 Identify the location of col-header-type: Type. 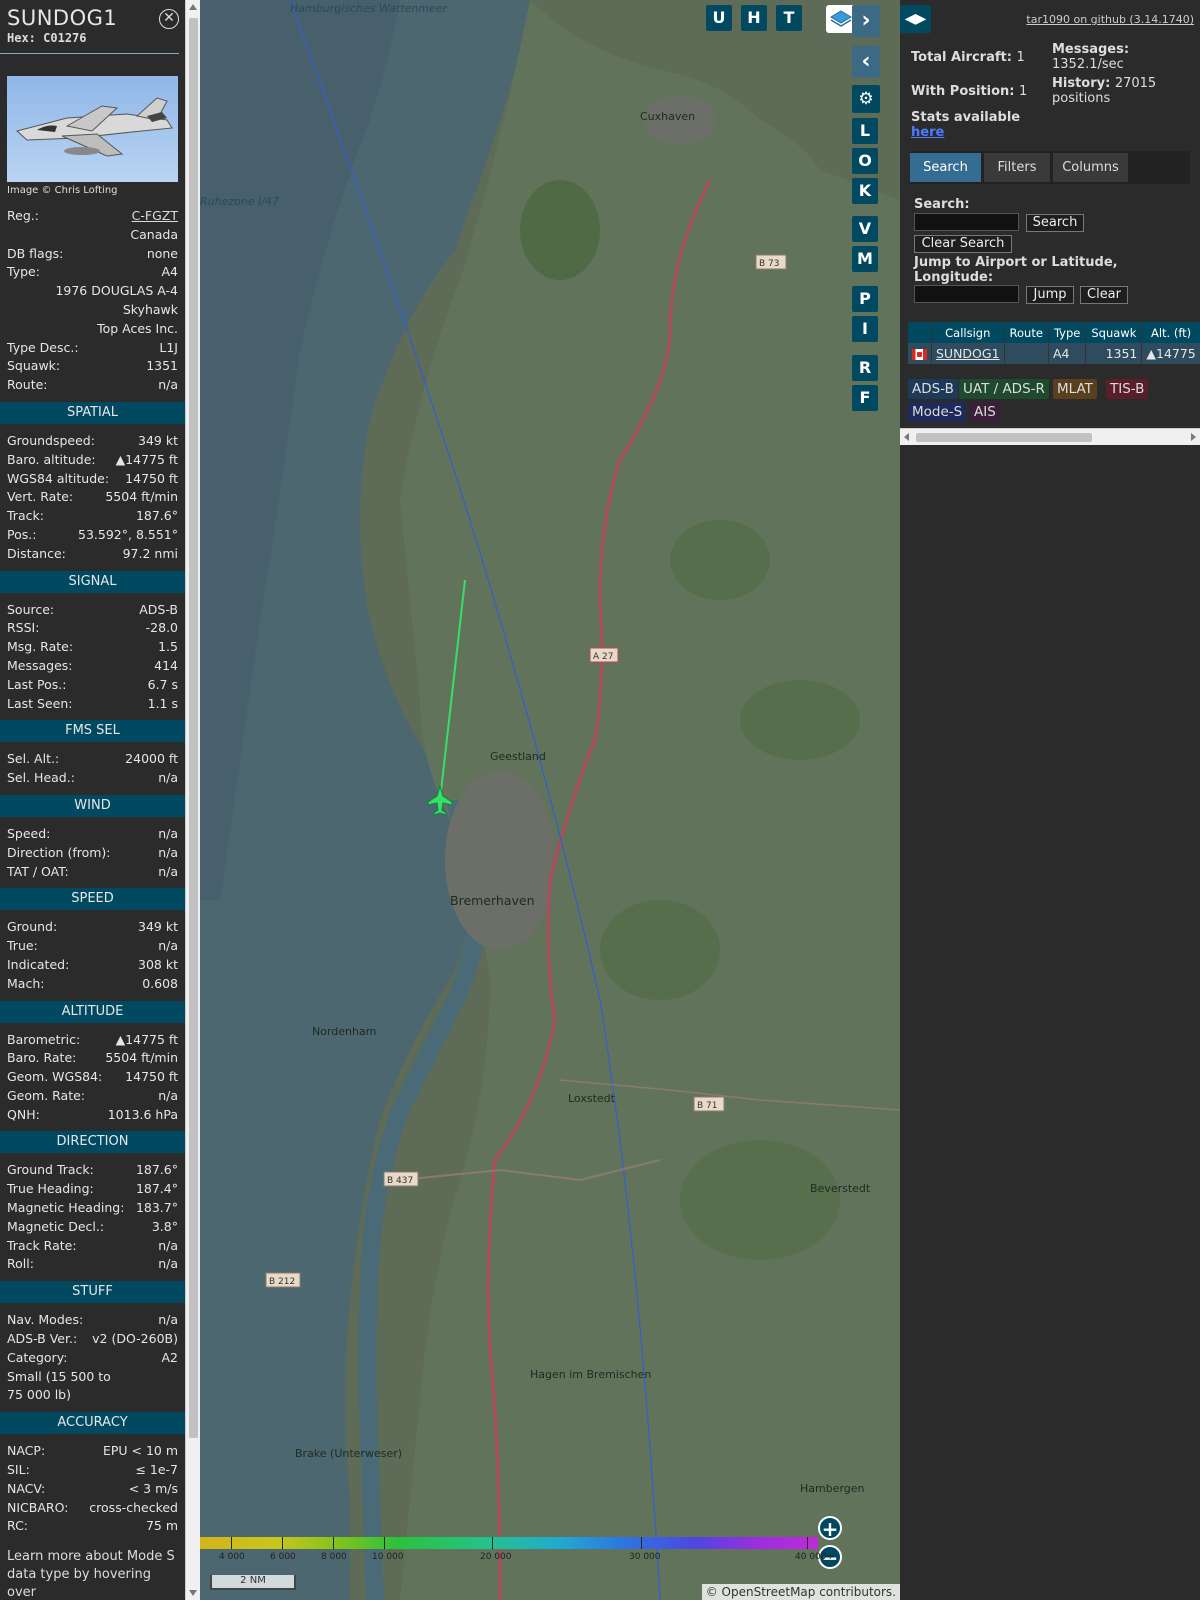
(1067, 332).